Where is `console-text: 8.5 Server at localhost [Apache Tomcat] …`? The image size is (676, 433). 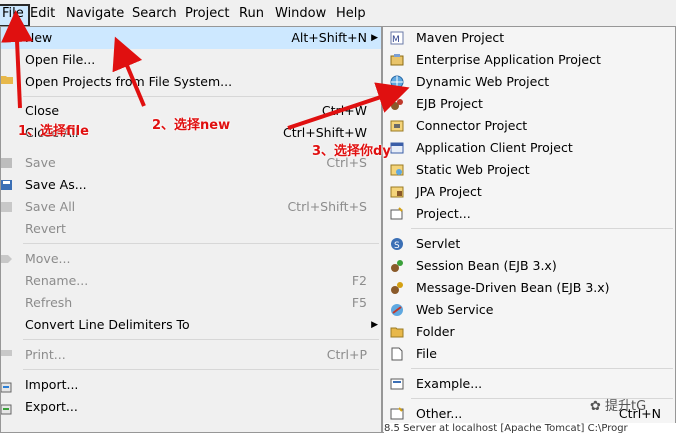
console-text: 8.5 Server at localhost [Apache Tomcat] … is located at coordinates (530, 428).